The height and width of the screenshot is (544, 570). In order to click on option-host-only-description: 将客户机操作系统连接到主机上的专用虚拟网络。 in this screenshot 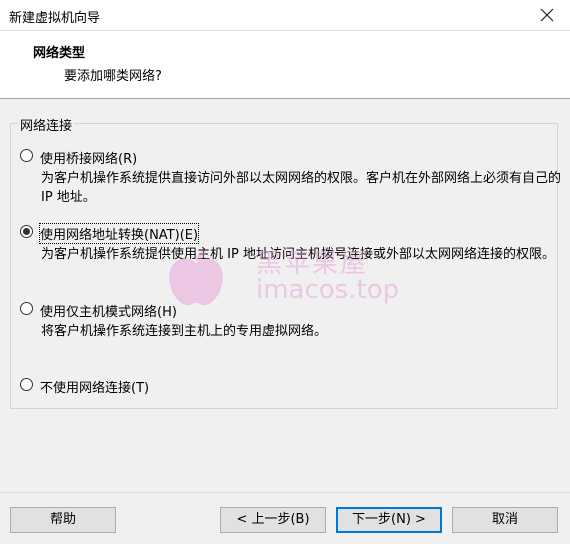, I will do `click(184, 331)`.